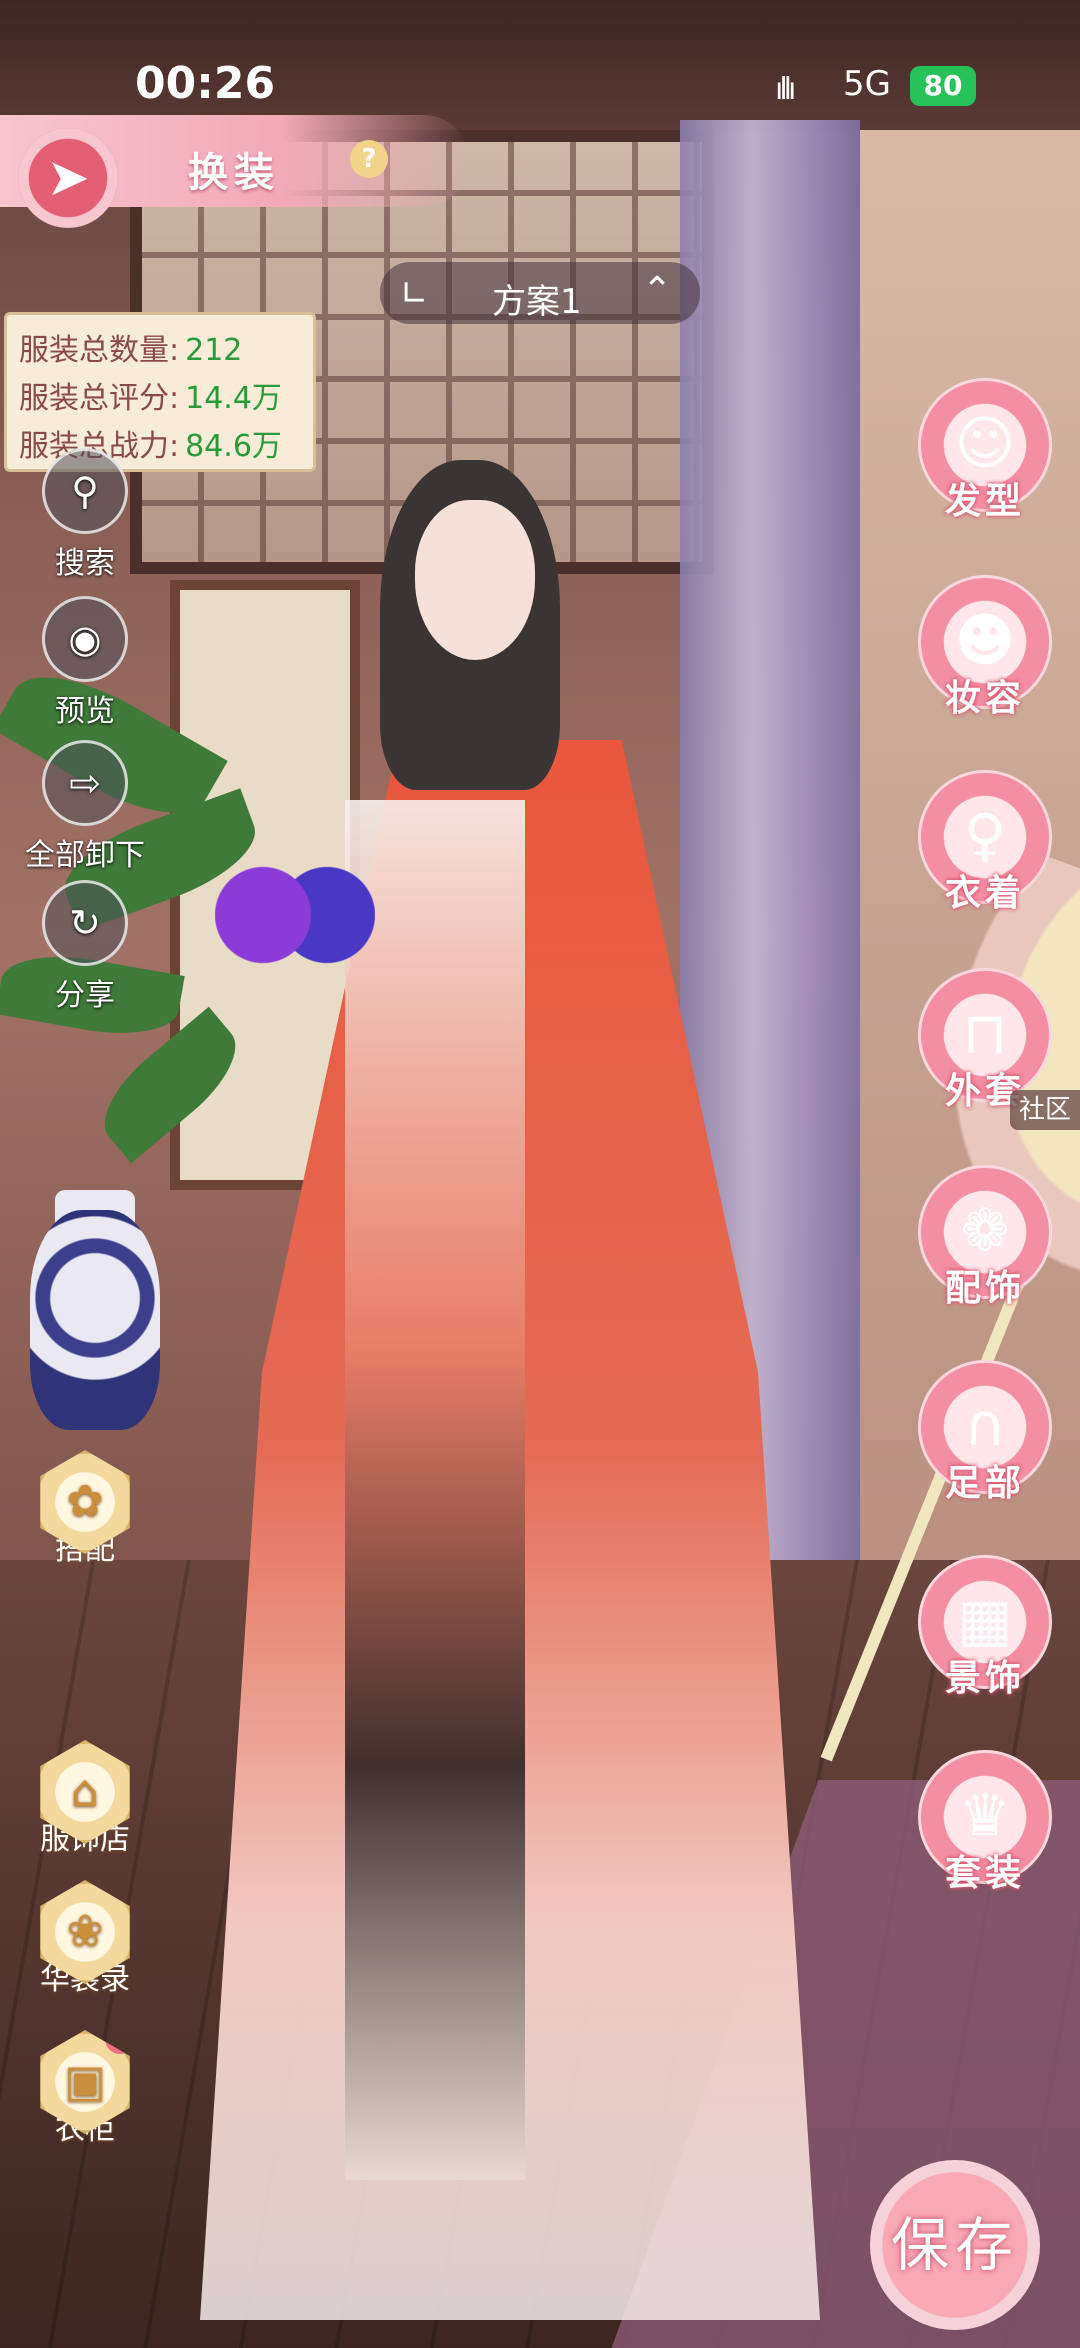  Describe the element at coordinates (435, 1490) in the screenshot. I see `inner-dress` at that location.